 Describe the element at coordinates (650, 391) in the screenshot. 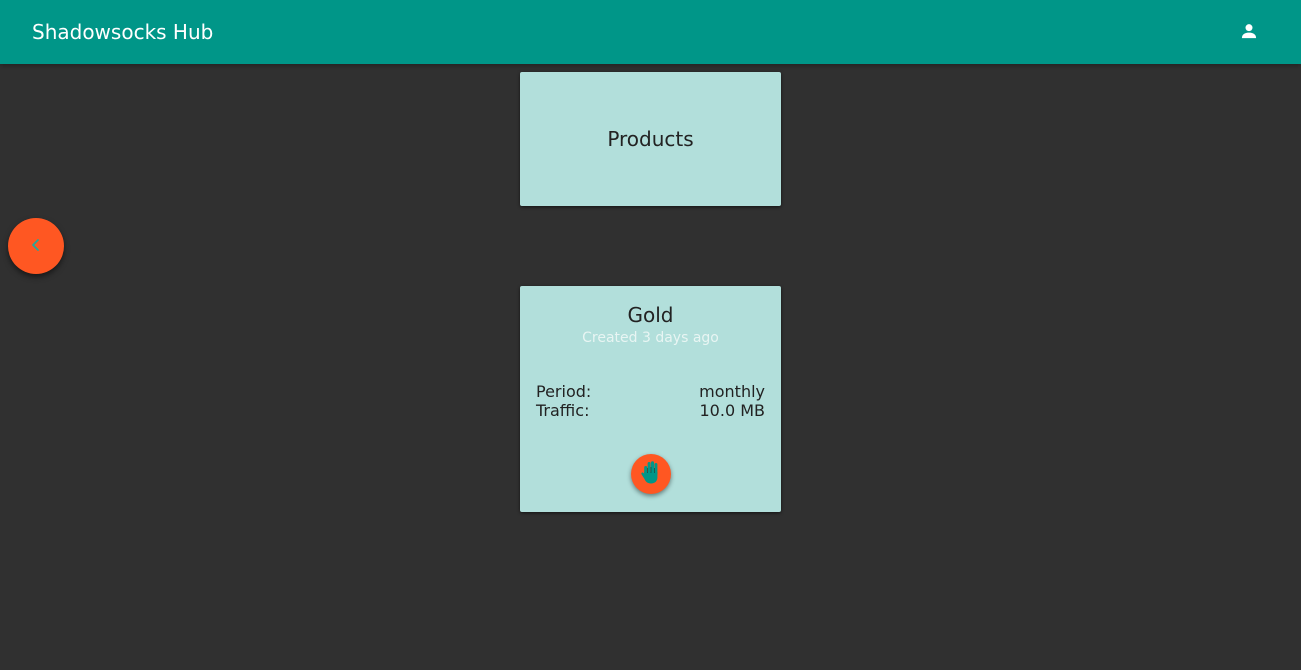

I see `period-row: Period: monthly` at that location.